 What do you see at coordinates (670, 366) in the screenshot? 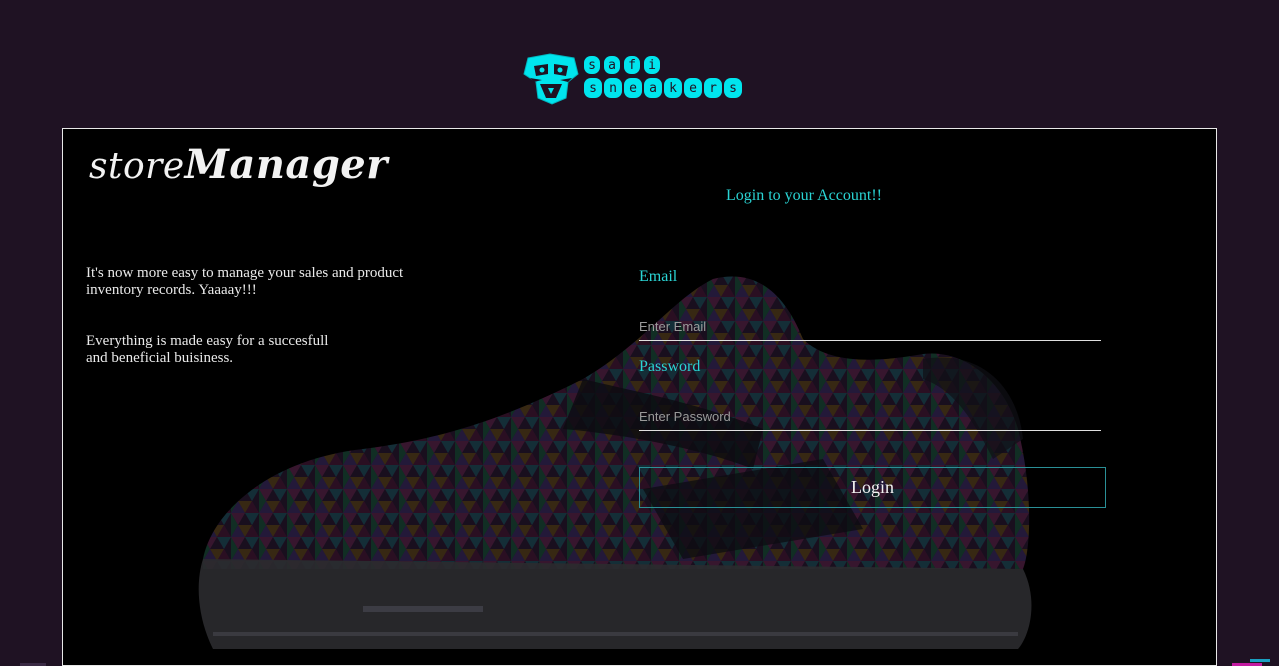
I see `password-label: Password` at bounding box center [670, 366].